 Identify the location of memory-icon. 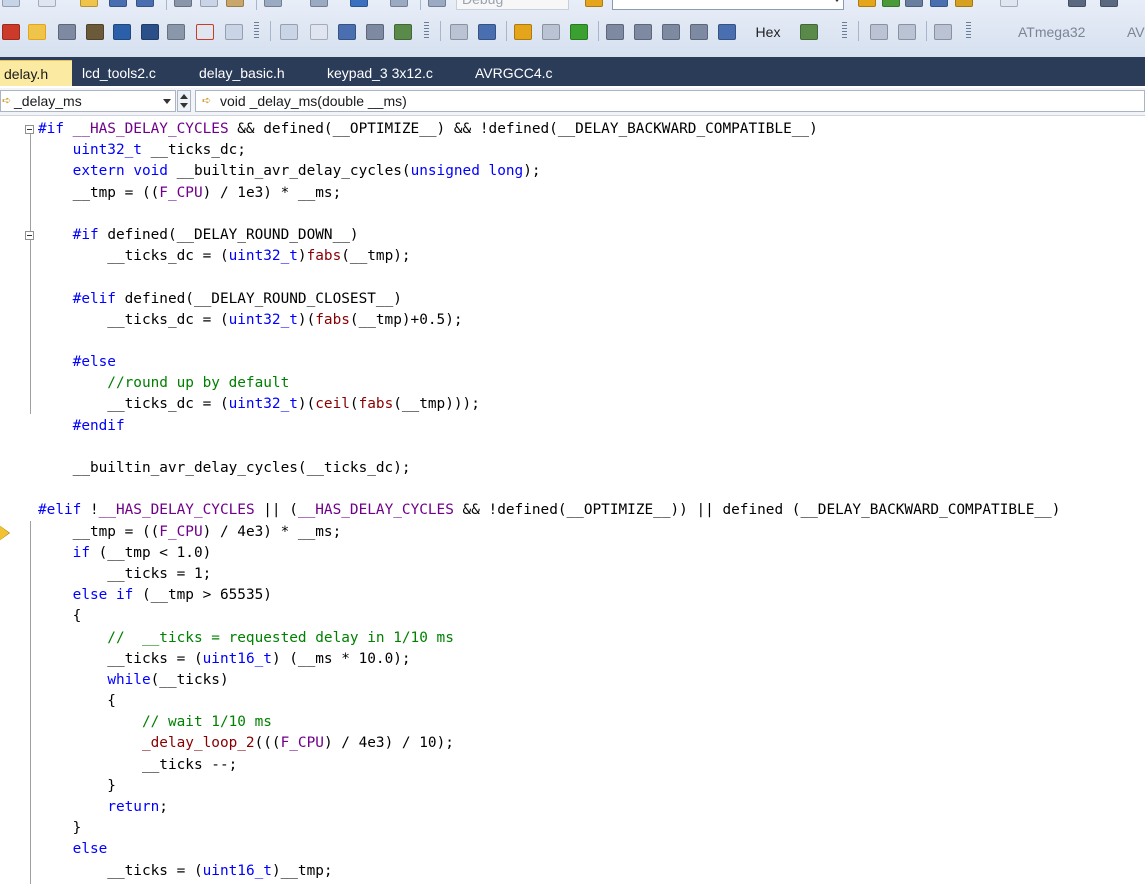
(122, 32).